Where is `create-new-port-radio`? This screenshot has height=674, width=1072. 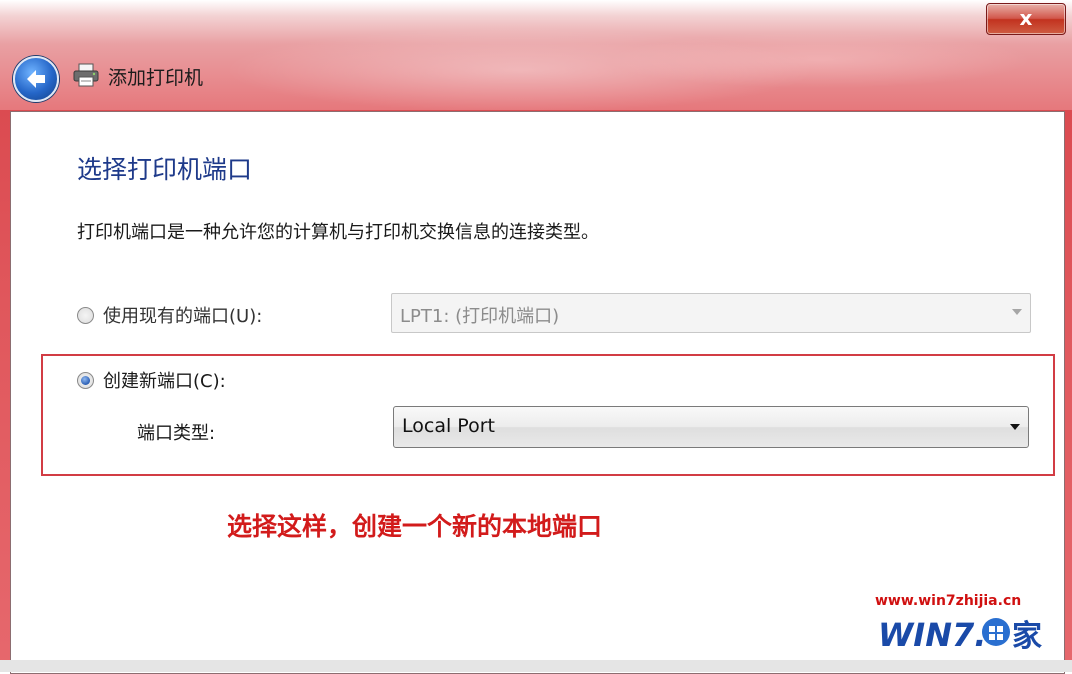
create-new-port-radio is located at coordinates (85, 380).